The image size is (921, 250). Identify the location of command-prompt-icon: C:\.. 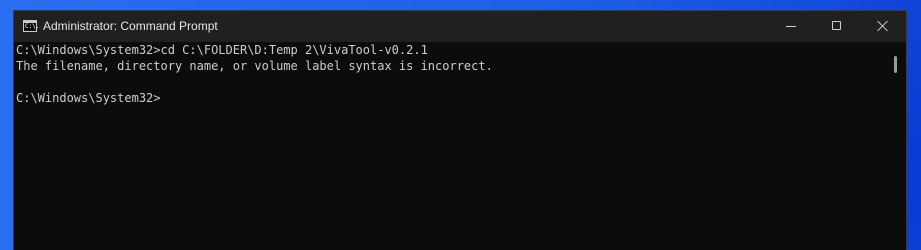
(31, 26).